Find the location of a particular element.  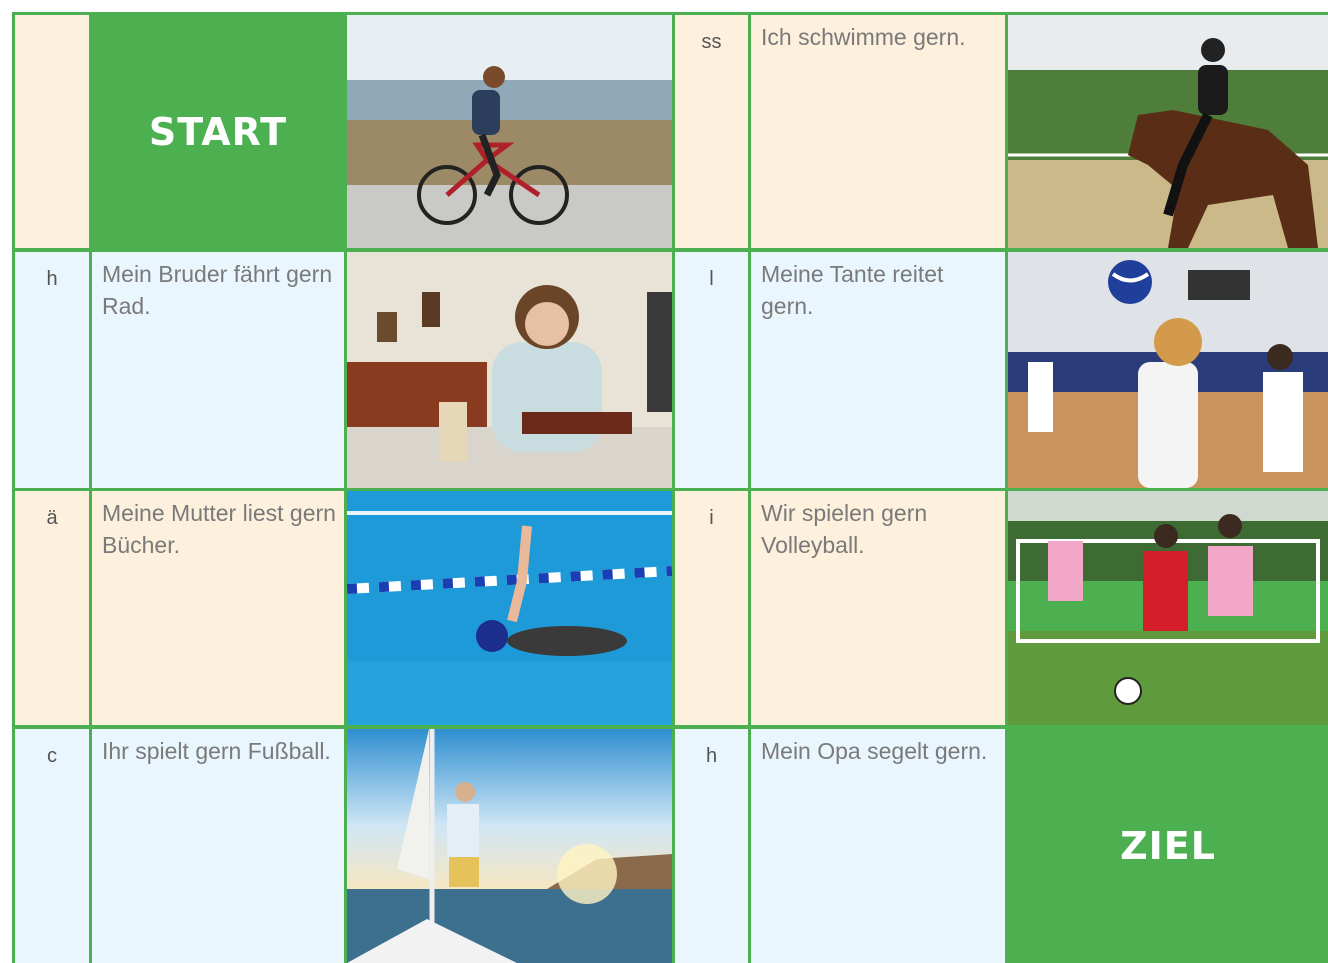

cycling-photo is located at coordinates (509, 131).